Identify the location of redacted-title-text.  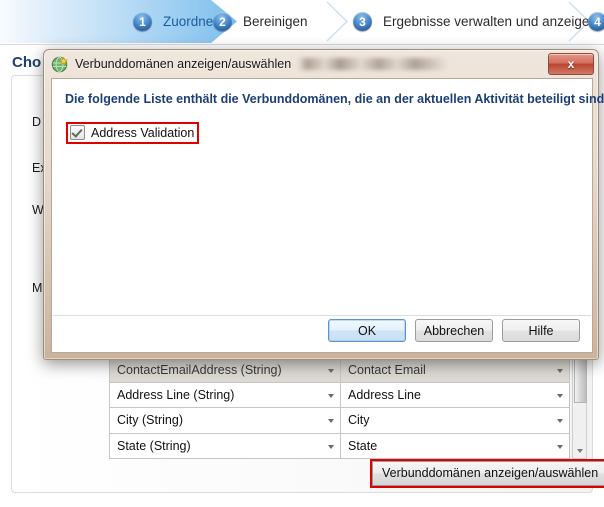
(373, 64).